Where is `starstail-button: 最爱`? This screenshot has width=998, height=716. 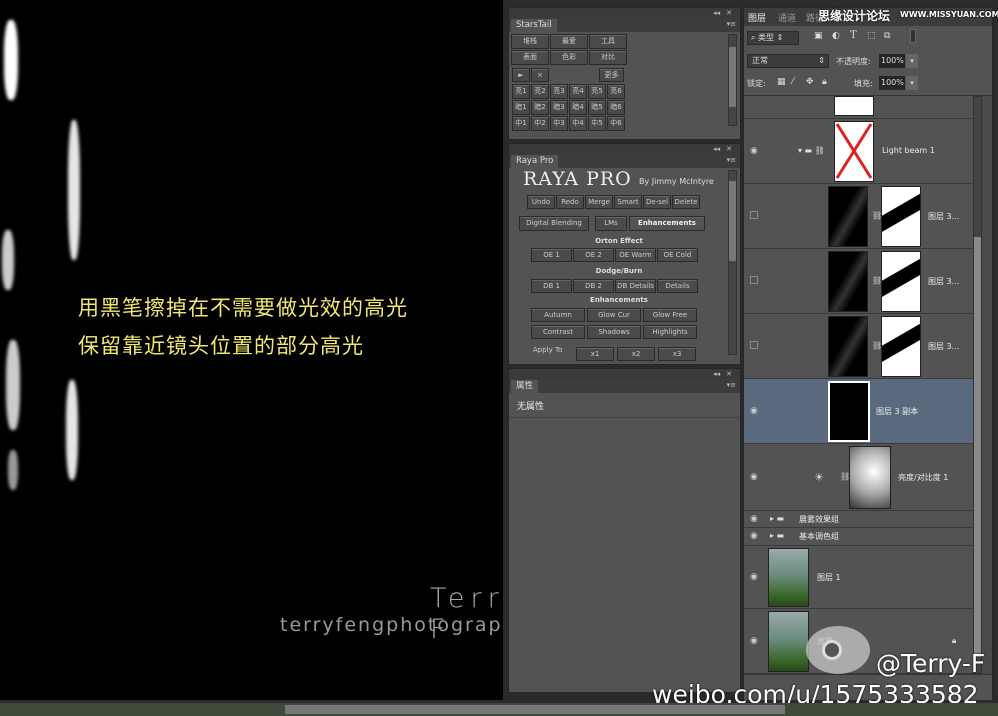
starstail-button: 最爱 is located at coordinates (569, 41).